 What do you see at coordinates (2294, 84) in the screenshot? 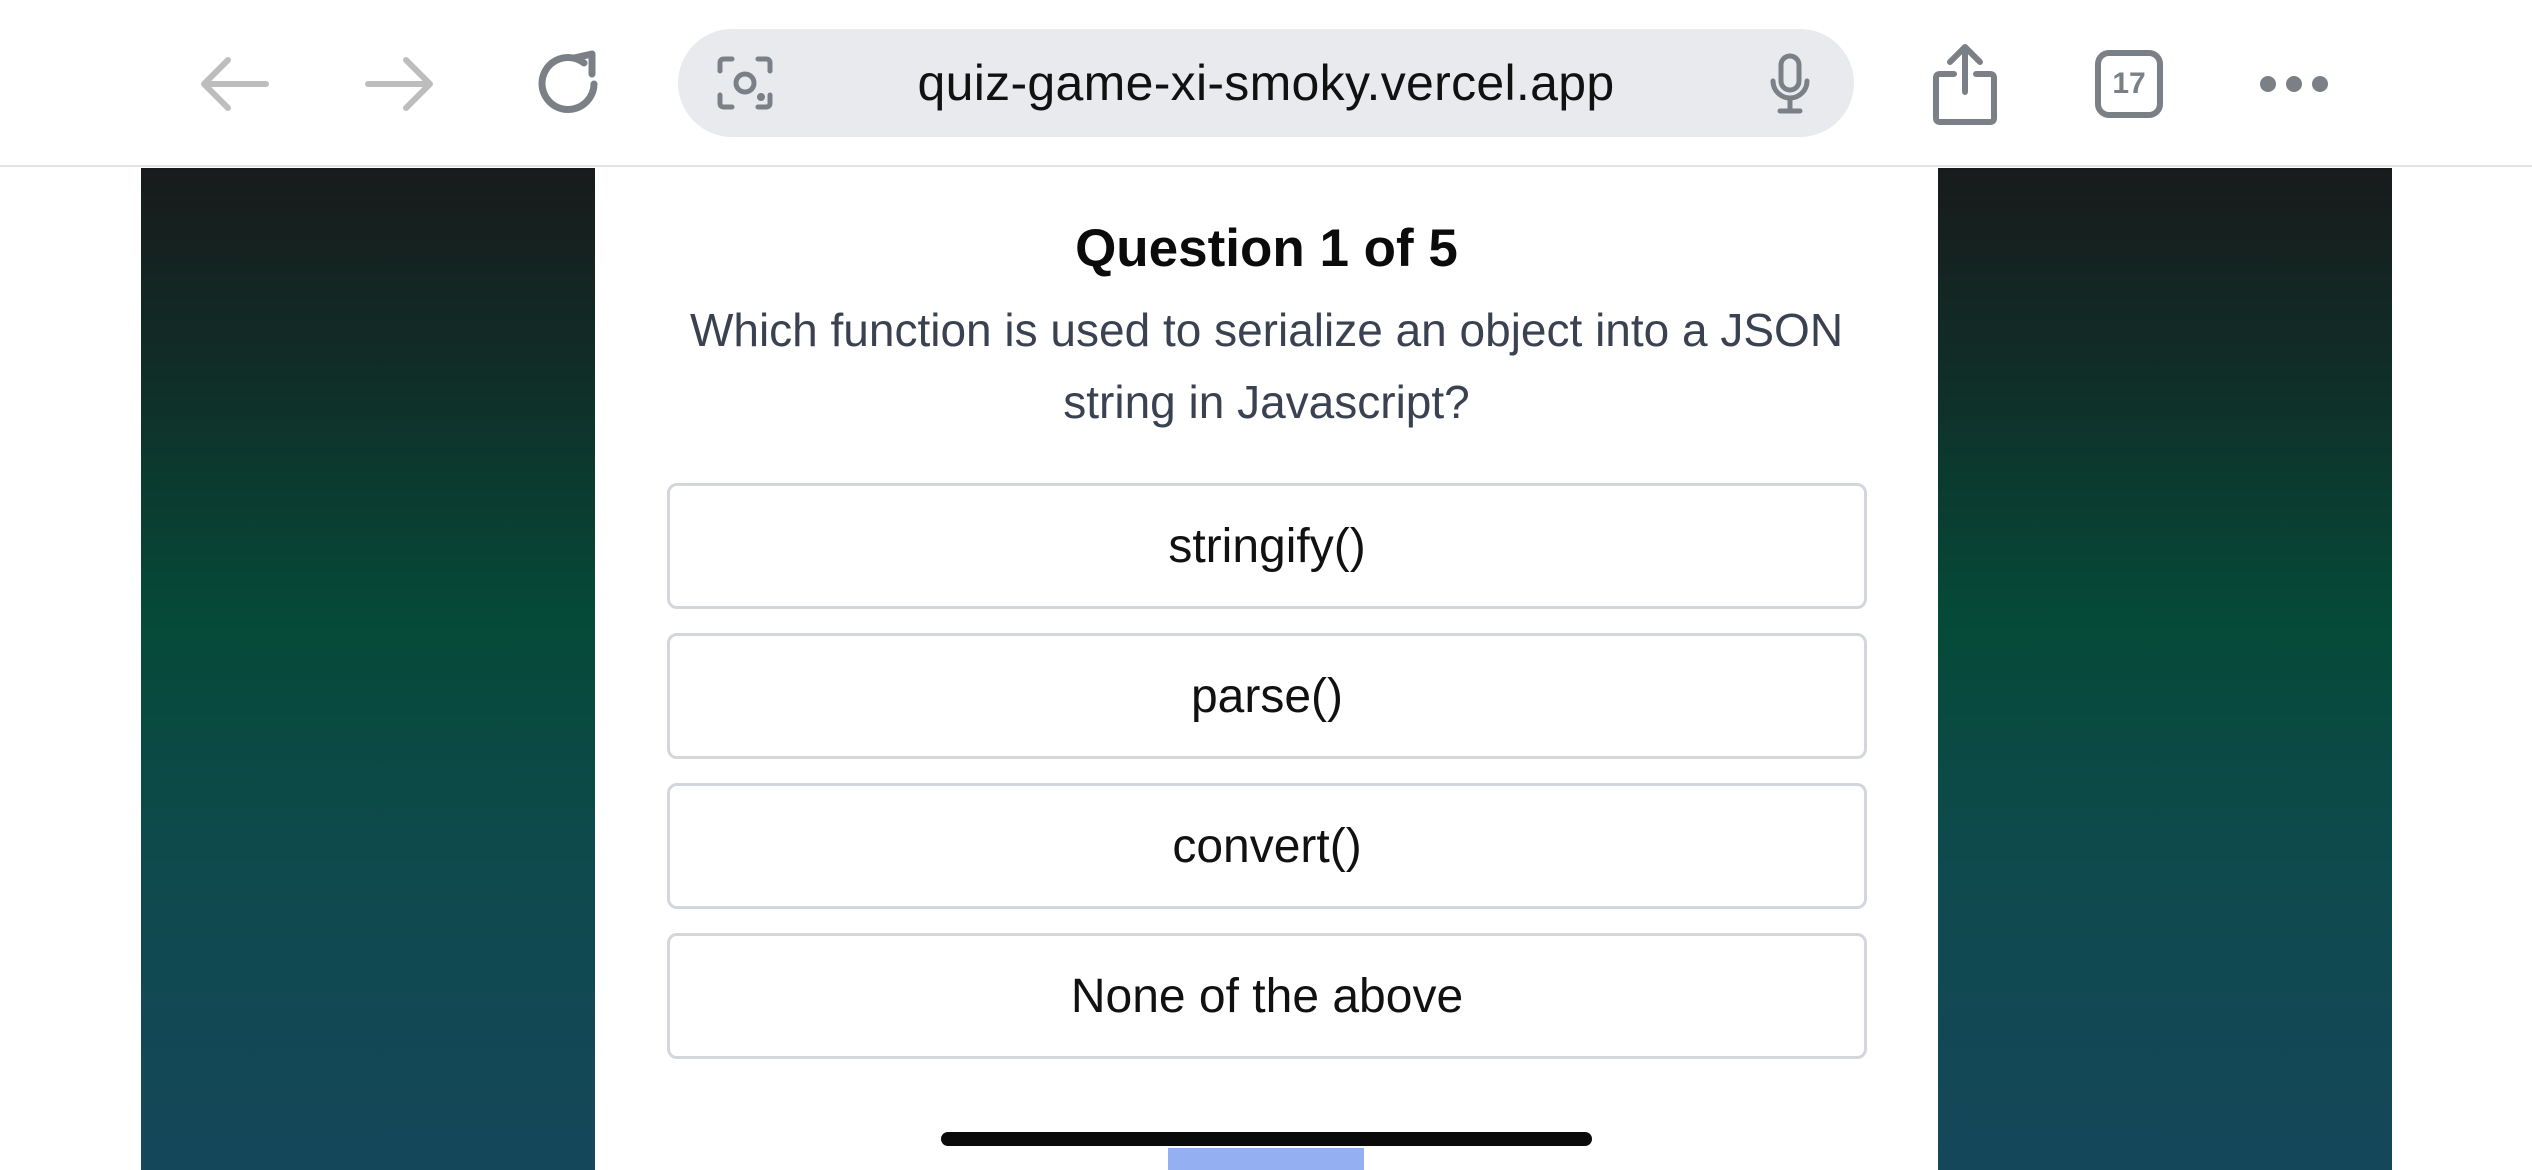
I see `more-dots-icon` at bounding box center [2294, 84].